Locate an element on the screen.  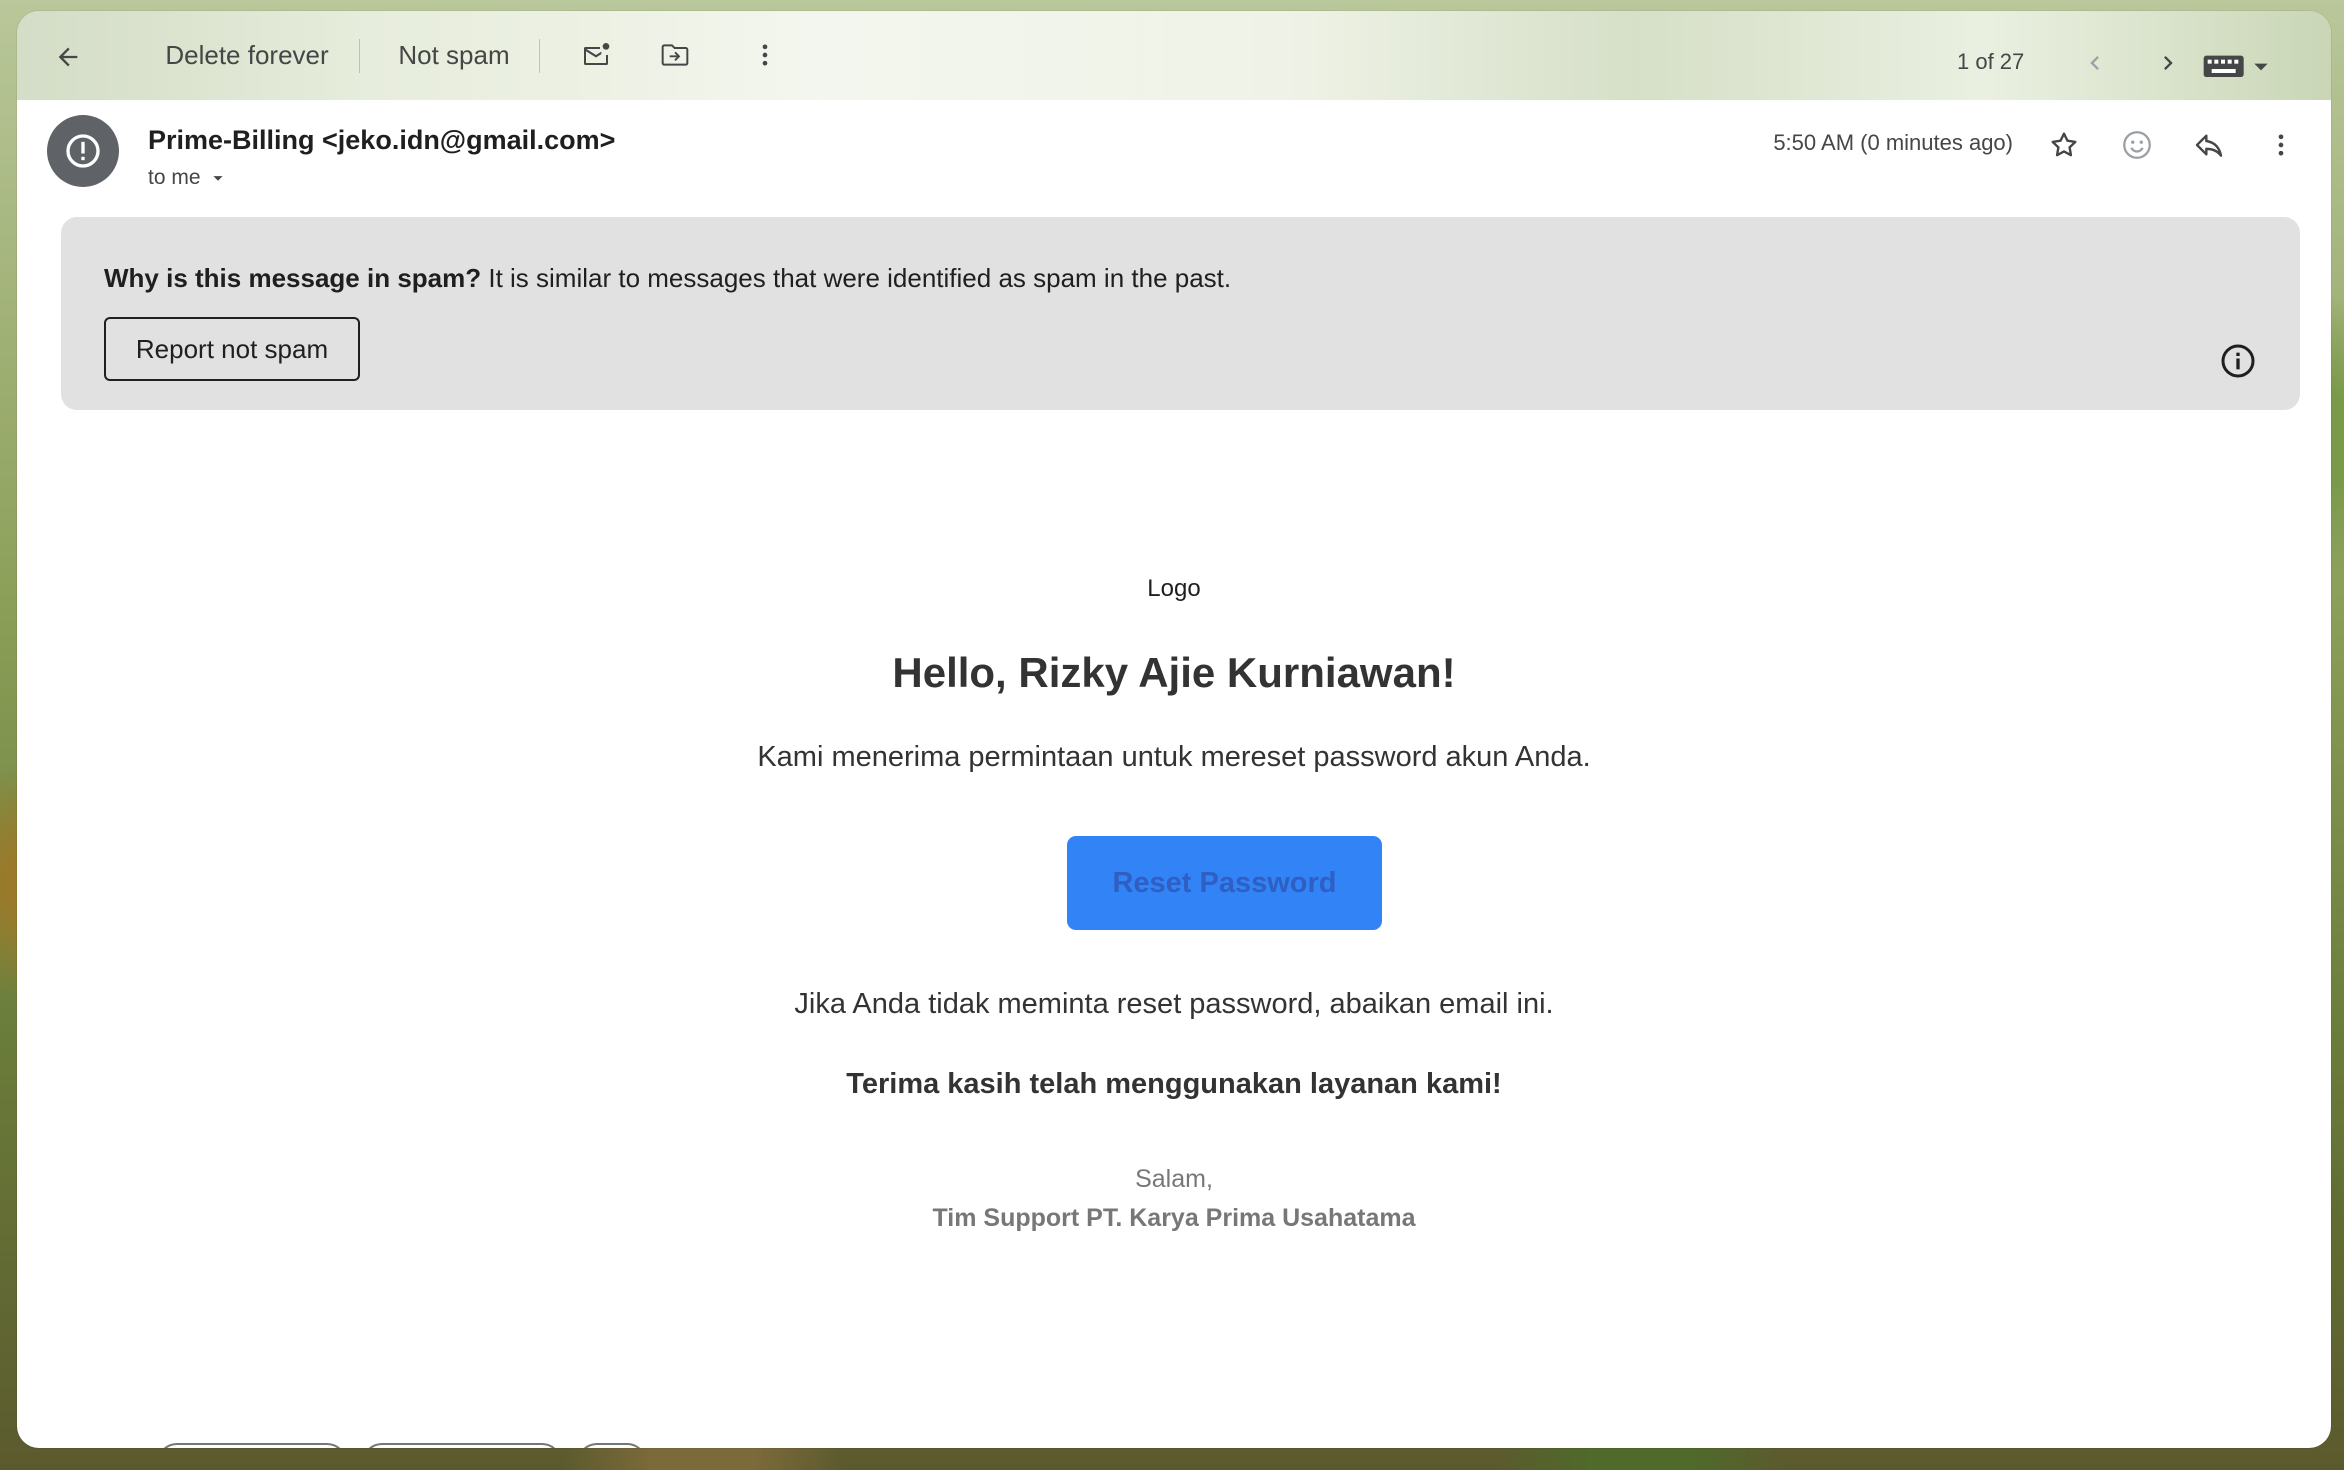
sender-name: Prime-Billing <jeko.idn@gmail.com> is located at coordinates (382, 140).